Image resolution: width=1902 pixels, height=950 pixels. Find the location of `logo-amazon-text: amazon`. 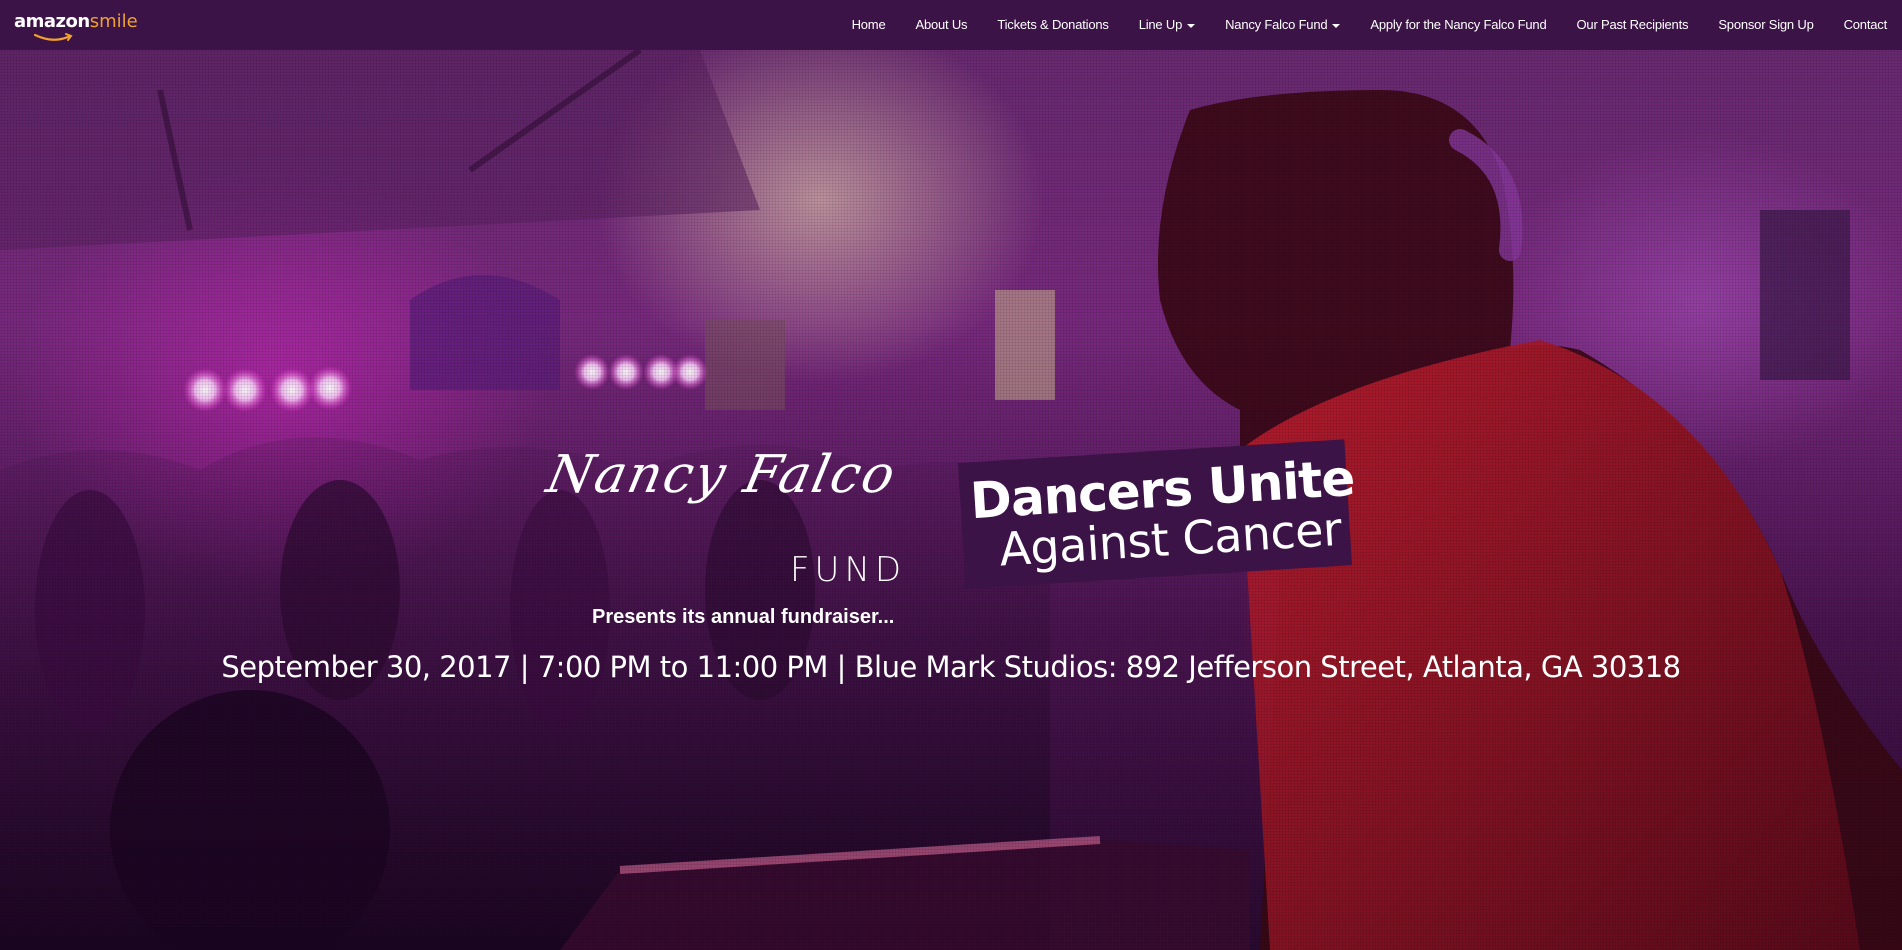

logo-amazon-text: amazon is located at coordinates (52, 21).